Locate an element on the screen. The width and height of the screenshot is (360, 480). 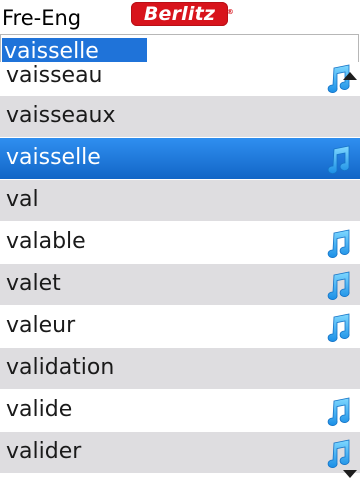
list-item: valider is located at coordinates (180, 453).